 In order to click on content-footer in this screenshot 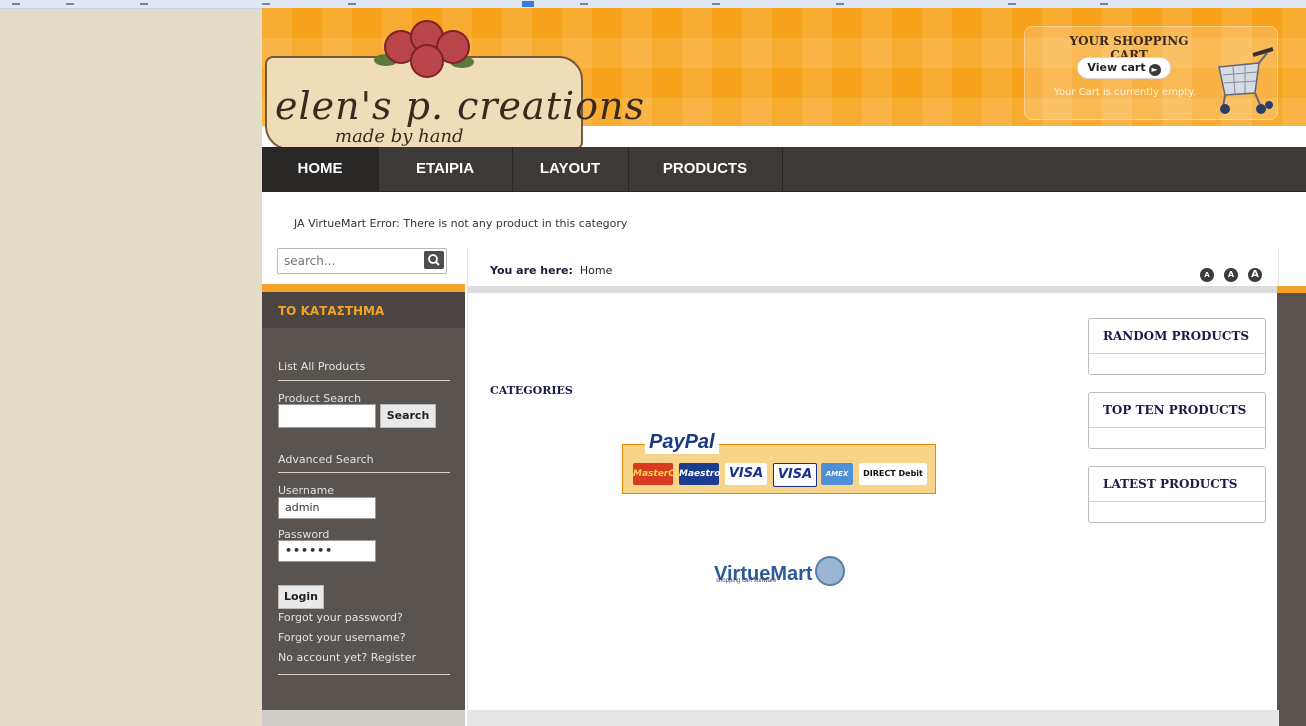, I will do `click(873, 718)`.